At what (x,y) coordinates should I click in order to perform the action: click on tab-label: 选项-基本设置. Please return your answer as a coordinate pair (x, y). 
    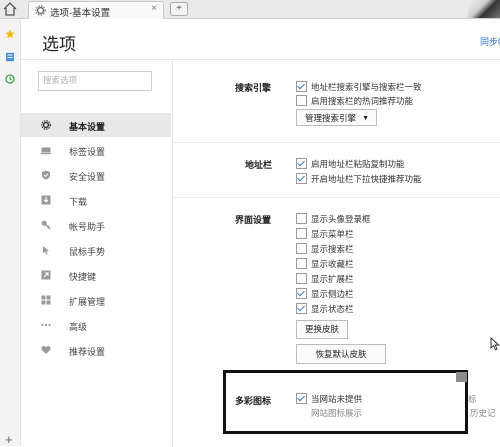
    Looking at the image, I should click on (80, 13).